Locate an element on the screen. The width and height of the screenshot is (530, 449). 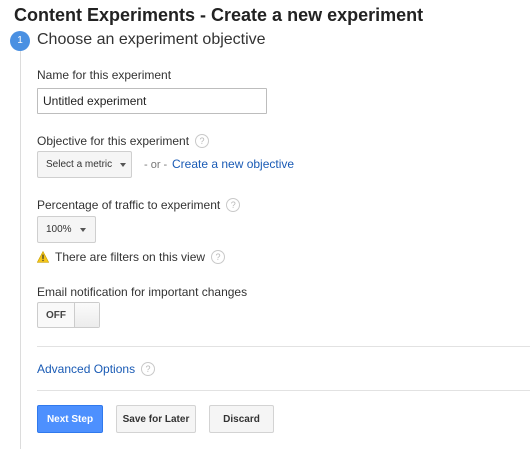
traffic-label-text: Percentage of traffic to experiment is located at coordinates (129, 205).